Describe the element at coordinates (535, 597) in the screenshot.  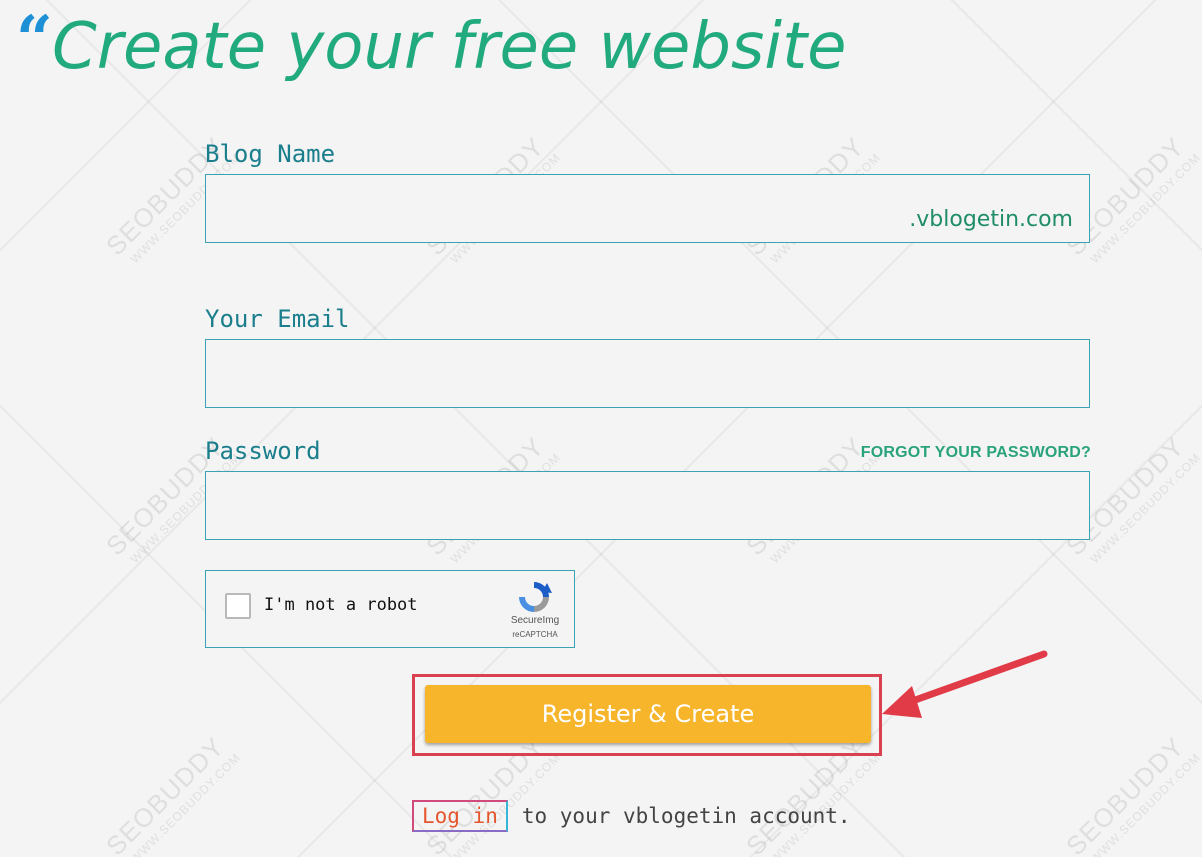
I see `recaptcha-icon` at that location.